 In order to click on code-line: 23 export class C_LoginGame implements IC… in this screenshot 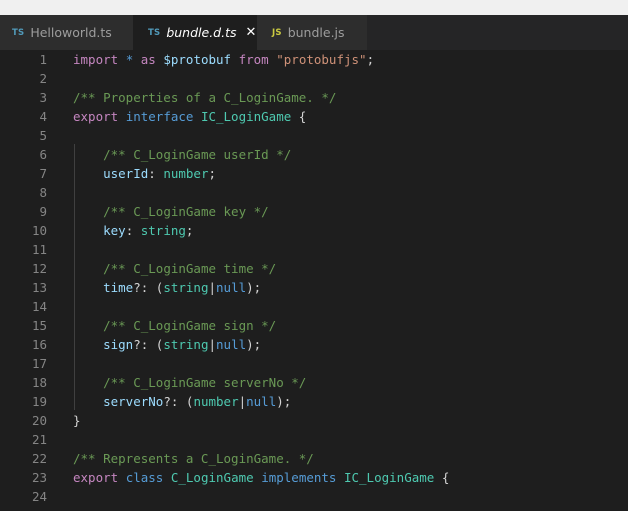, I will do `click(314, 477)`.